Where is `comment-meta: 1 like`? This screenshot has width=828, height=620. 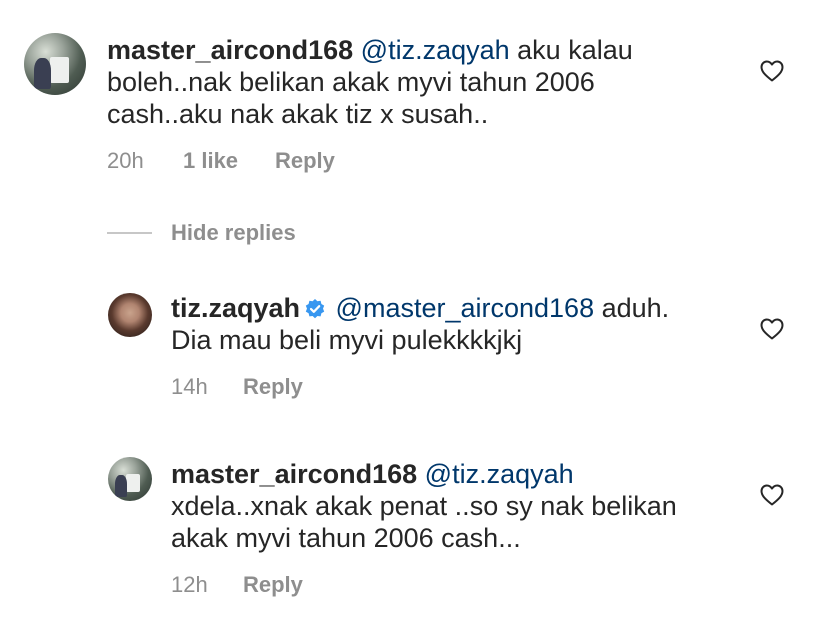 comment-meta: 1 like is located at coordinates (210, 161).